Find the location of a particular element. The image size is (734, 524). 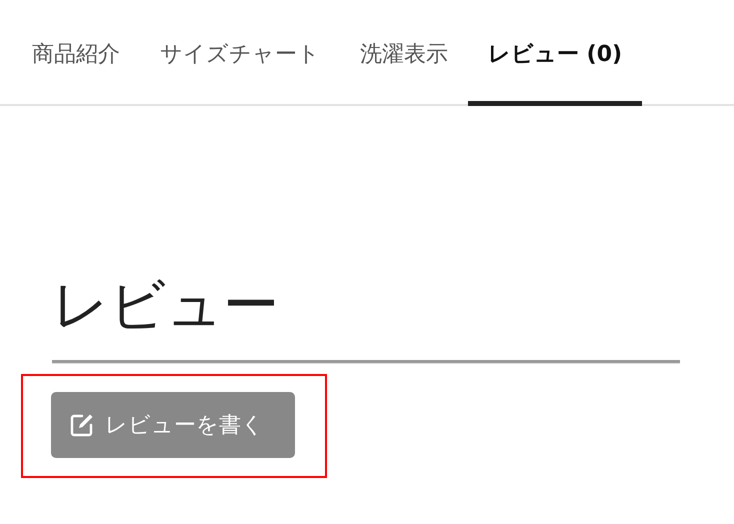

edit-icon is located at coordinates (82, 425).